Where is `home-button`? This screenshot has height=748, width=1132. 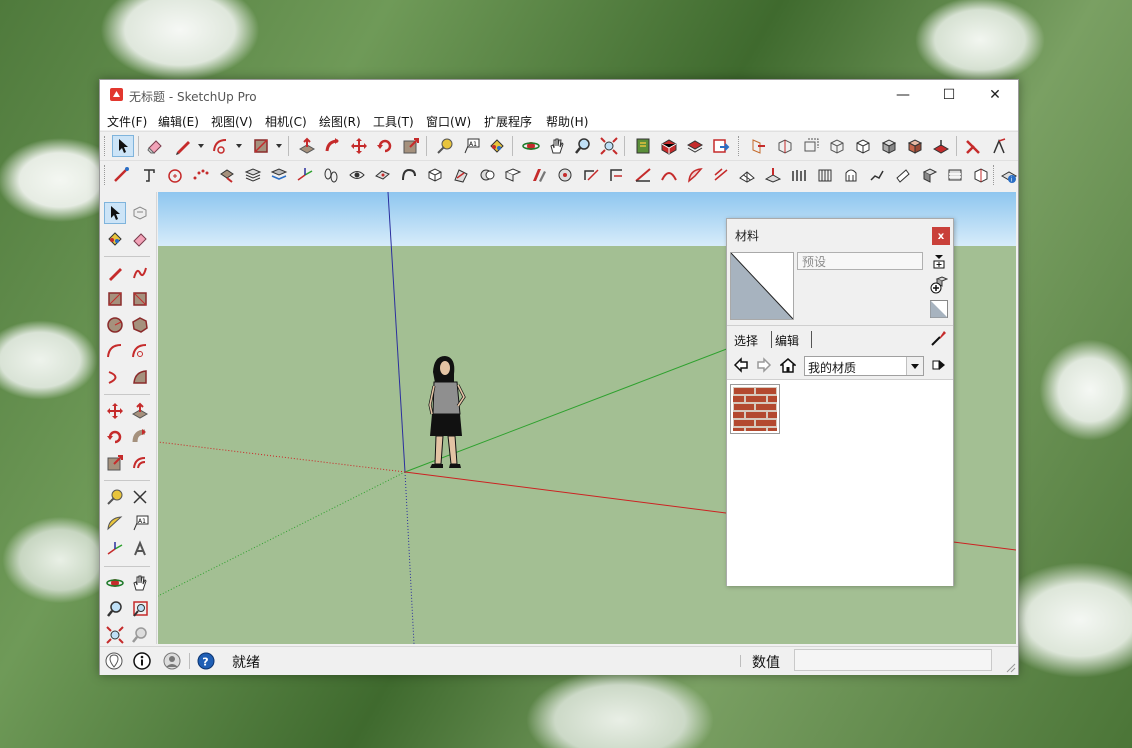
home-button is located at coordinates (788, 365).